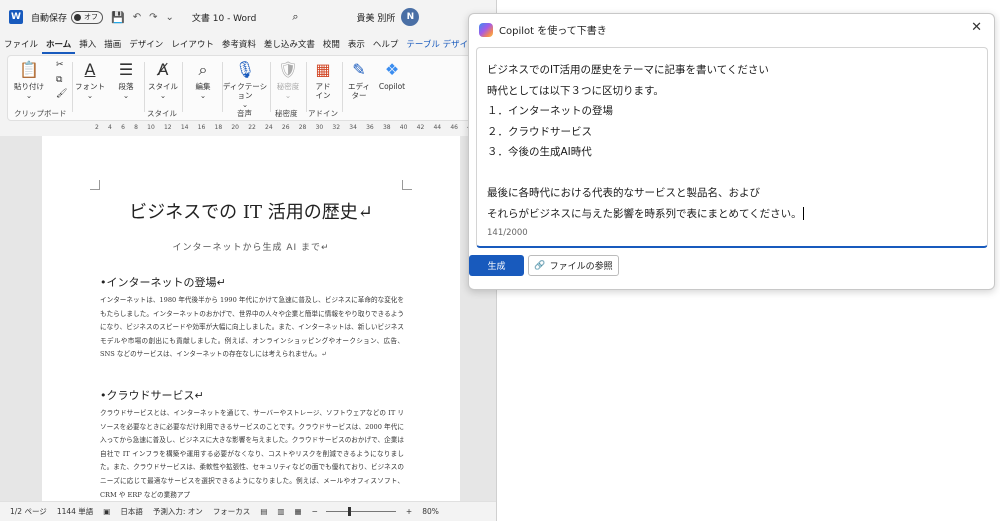  I want to click on generate-button: 生成, so click(496, 265).